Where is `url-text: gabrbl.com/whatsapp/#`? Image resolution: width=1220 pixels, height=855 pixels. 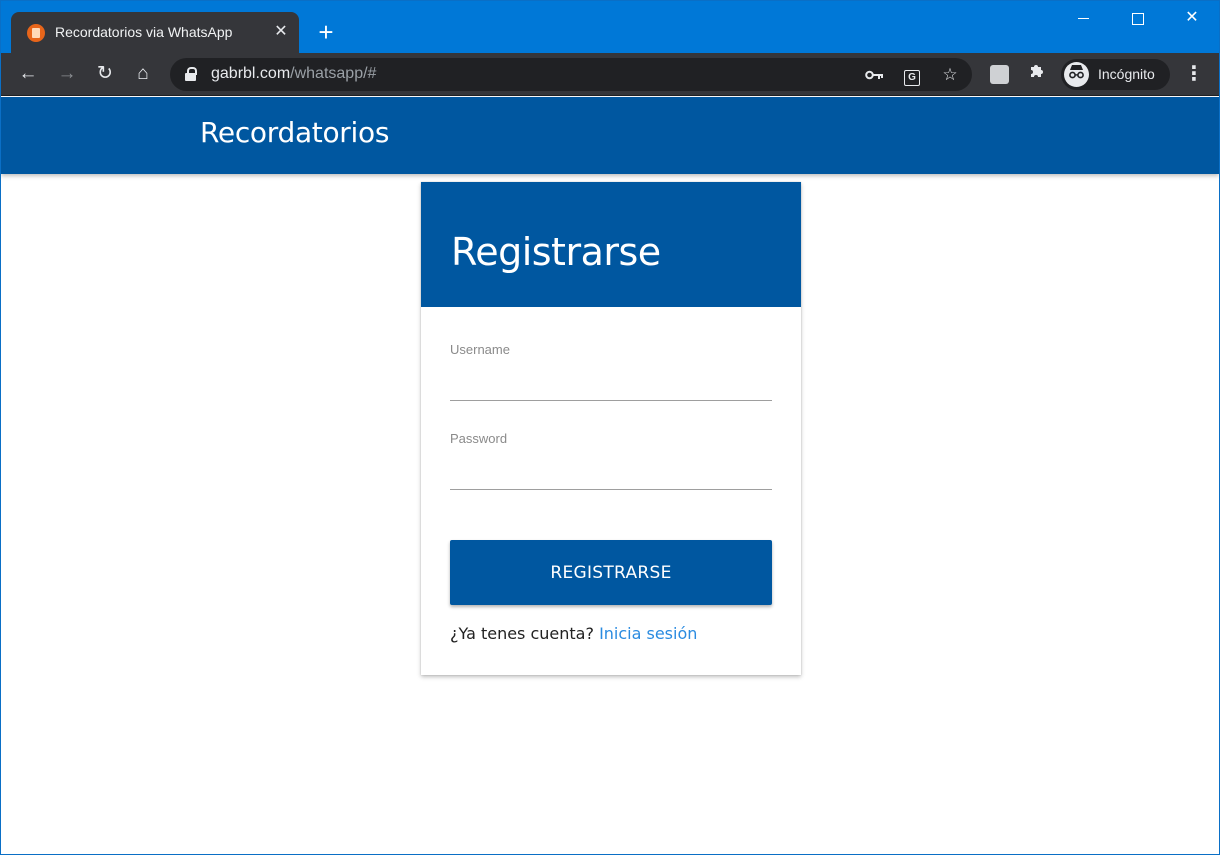
url-text: gabrbl.com/whatsapp/# is located at coordinates (293, 74).